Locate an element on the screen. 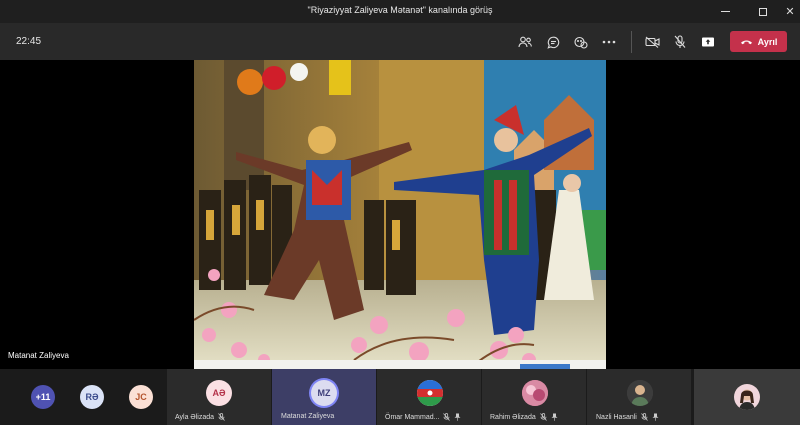  mic-toggle-button is located at coordinates (680, 42).